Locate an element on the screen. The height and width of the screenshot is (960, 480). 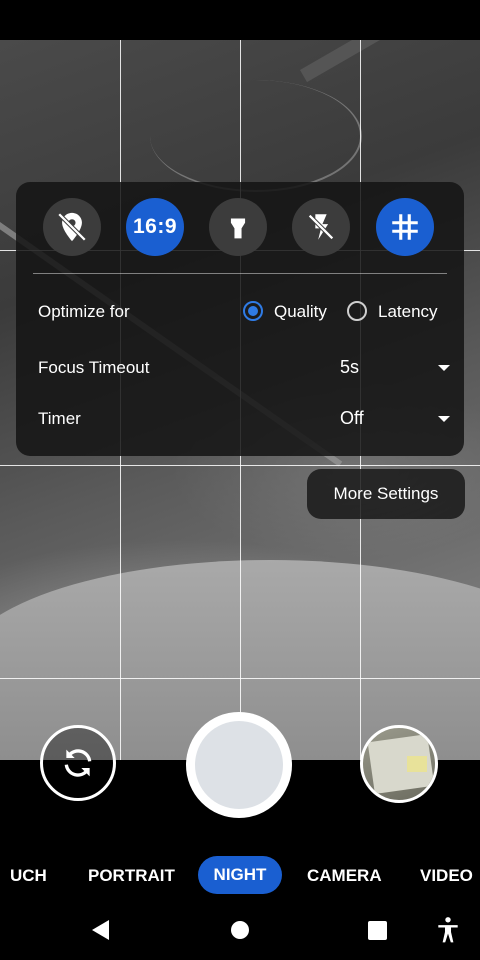
last-photo-thumbnail is located at coordinates (399, 764).